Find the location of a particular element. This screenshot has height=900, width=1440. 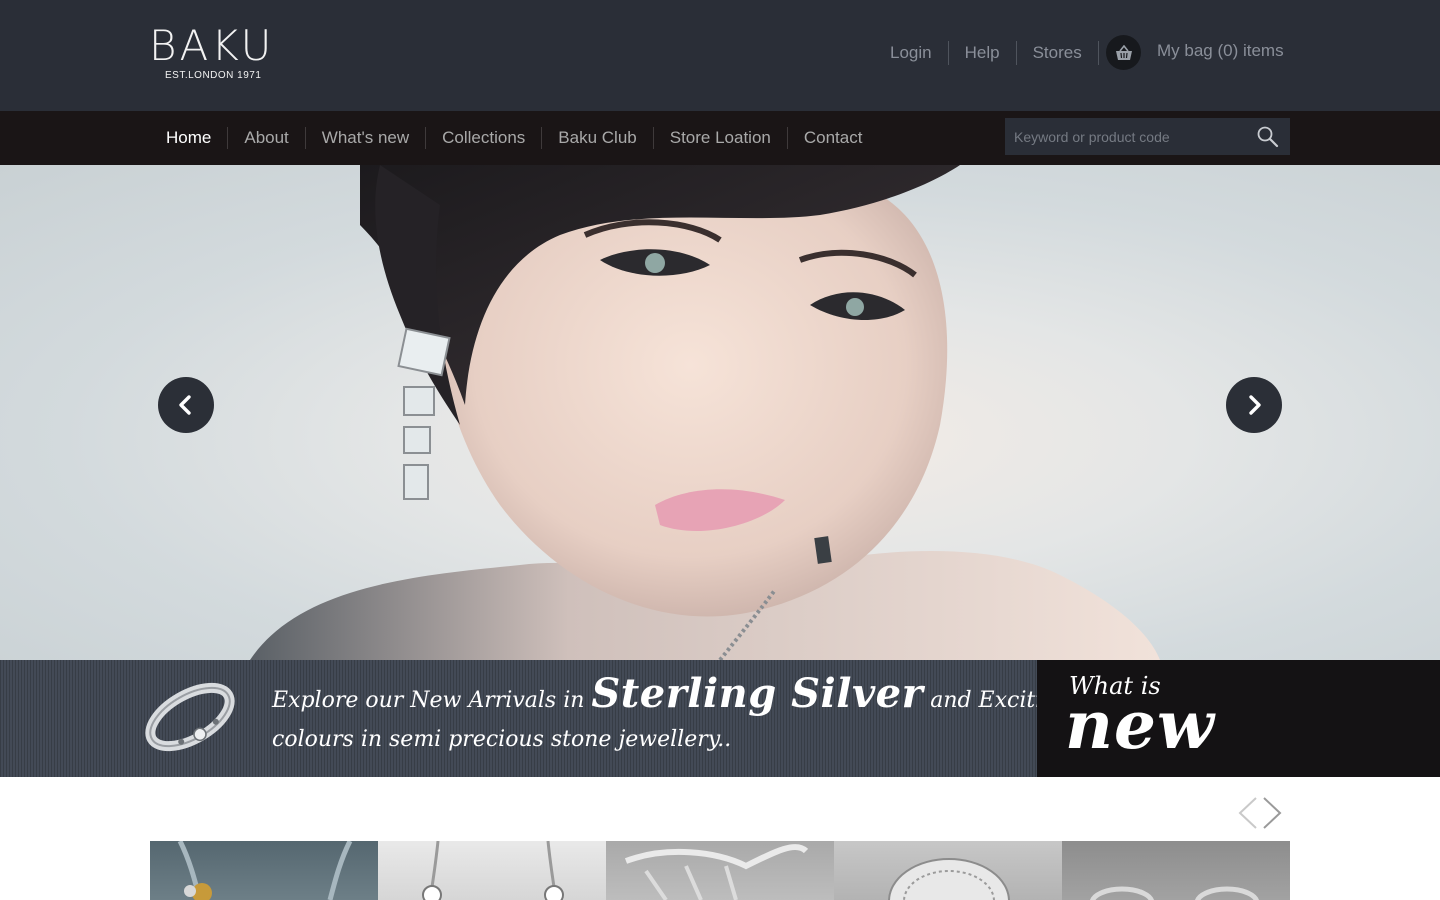

whats-new-big-text: new is located at coordinates (1140, 725).